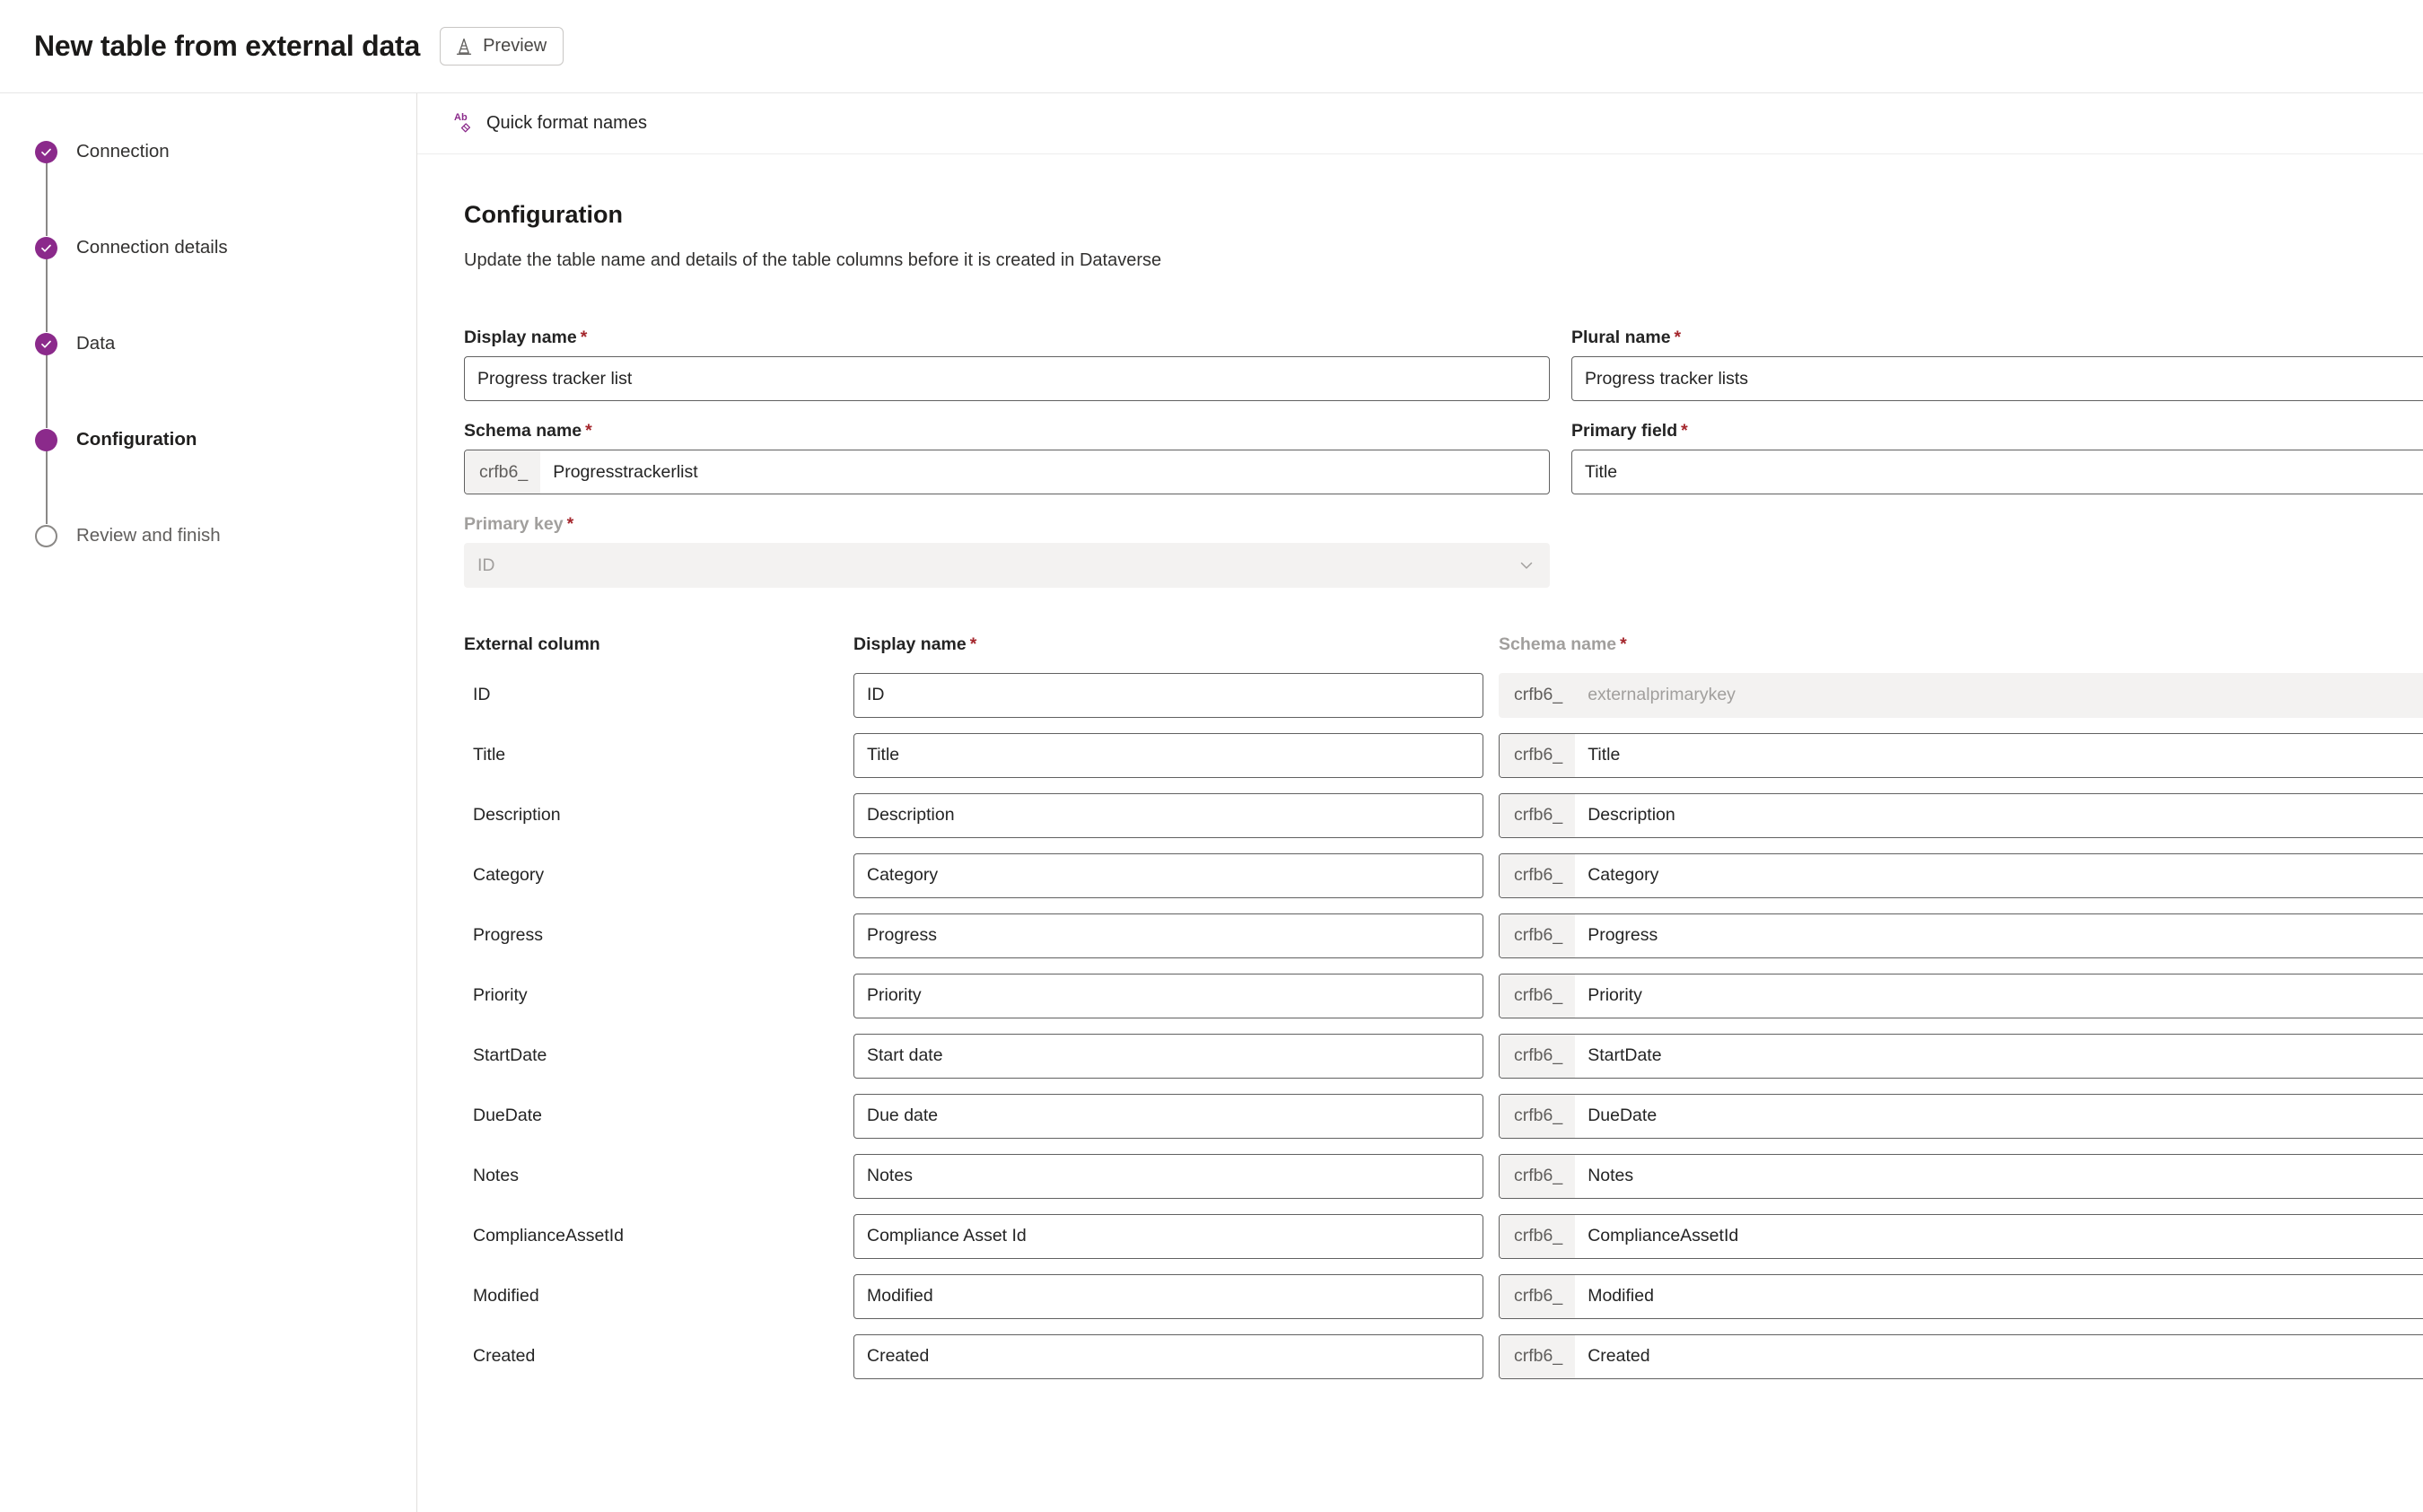  What do you see at coordinates (208, 284) in the screenshot?
I see `sidebar-item-connection-details: Connection details` at bounding box center [208, 284].